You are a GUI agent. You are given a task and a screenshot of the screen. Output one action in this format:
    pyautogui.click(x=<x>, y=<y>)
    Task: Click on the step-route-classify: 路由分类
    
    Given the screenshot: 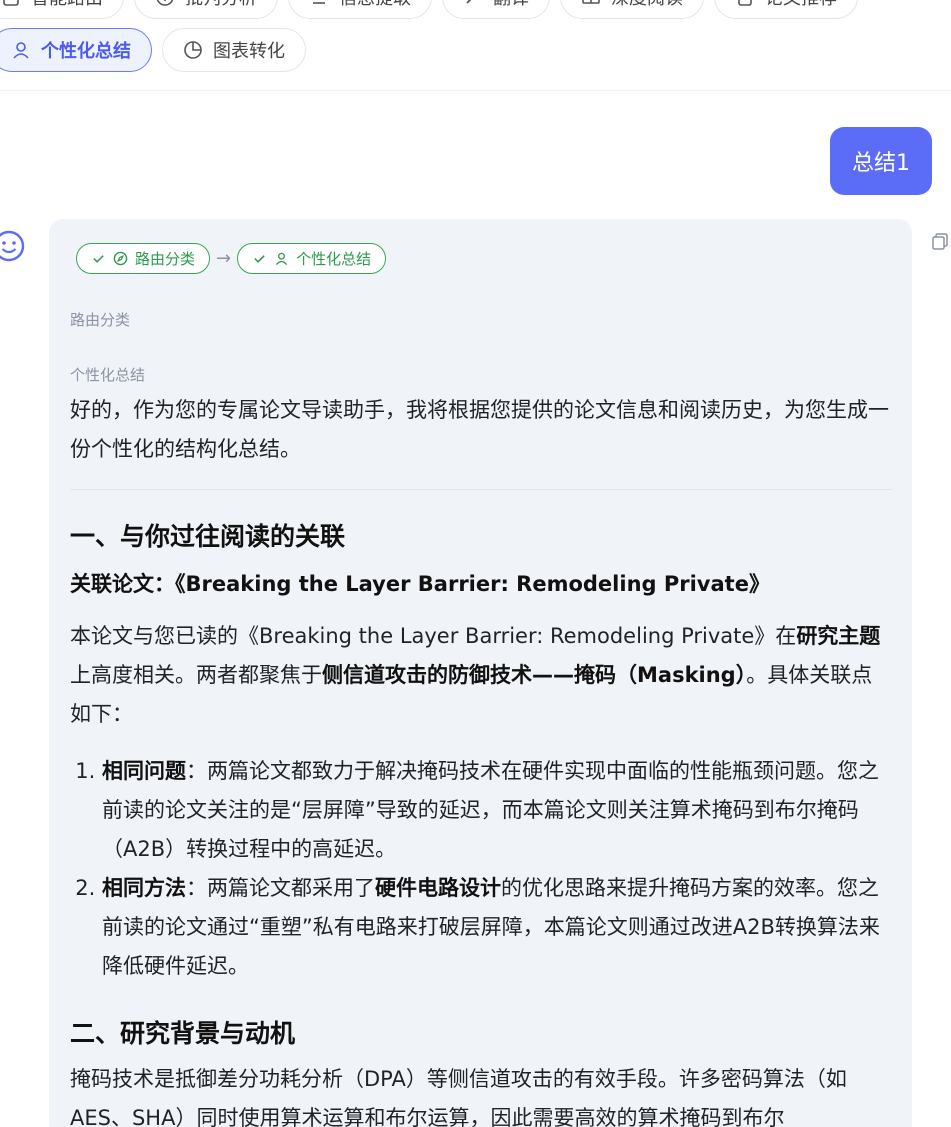 What is the action you would take?
    pyautogui.click(x=143, y=258)
    